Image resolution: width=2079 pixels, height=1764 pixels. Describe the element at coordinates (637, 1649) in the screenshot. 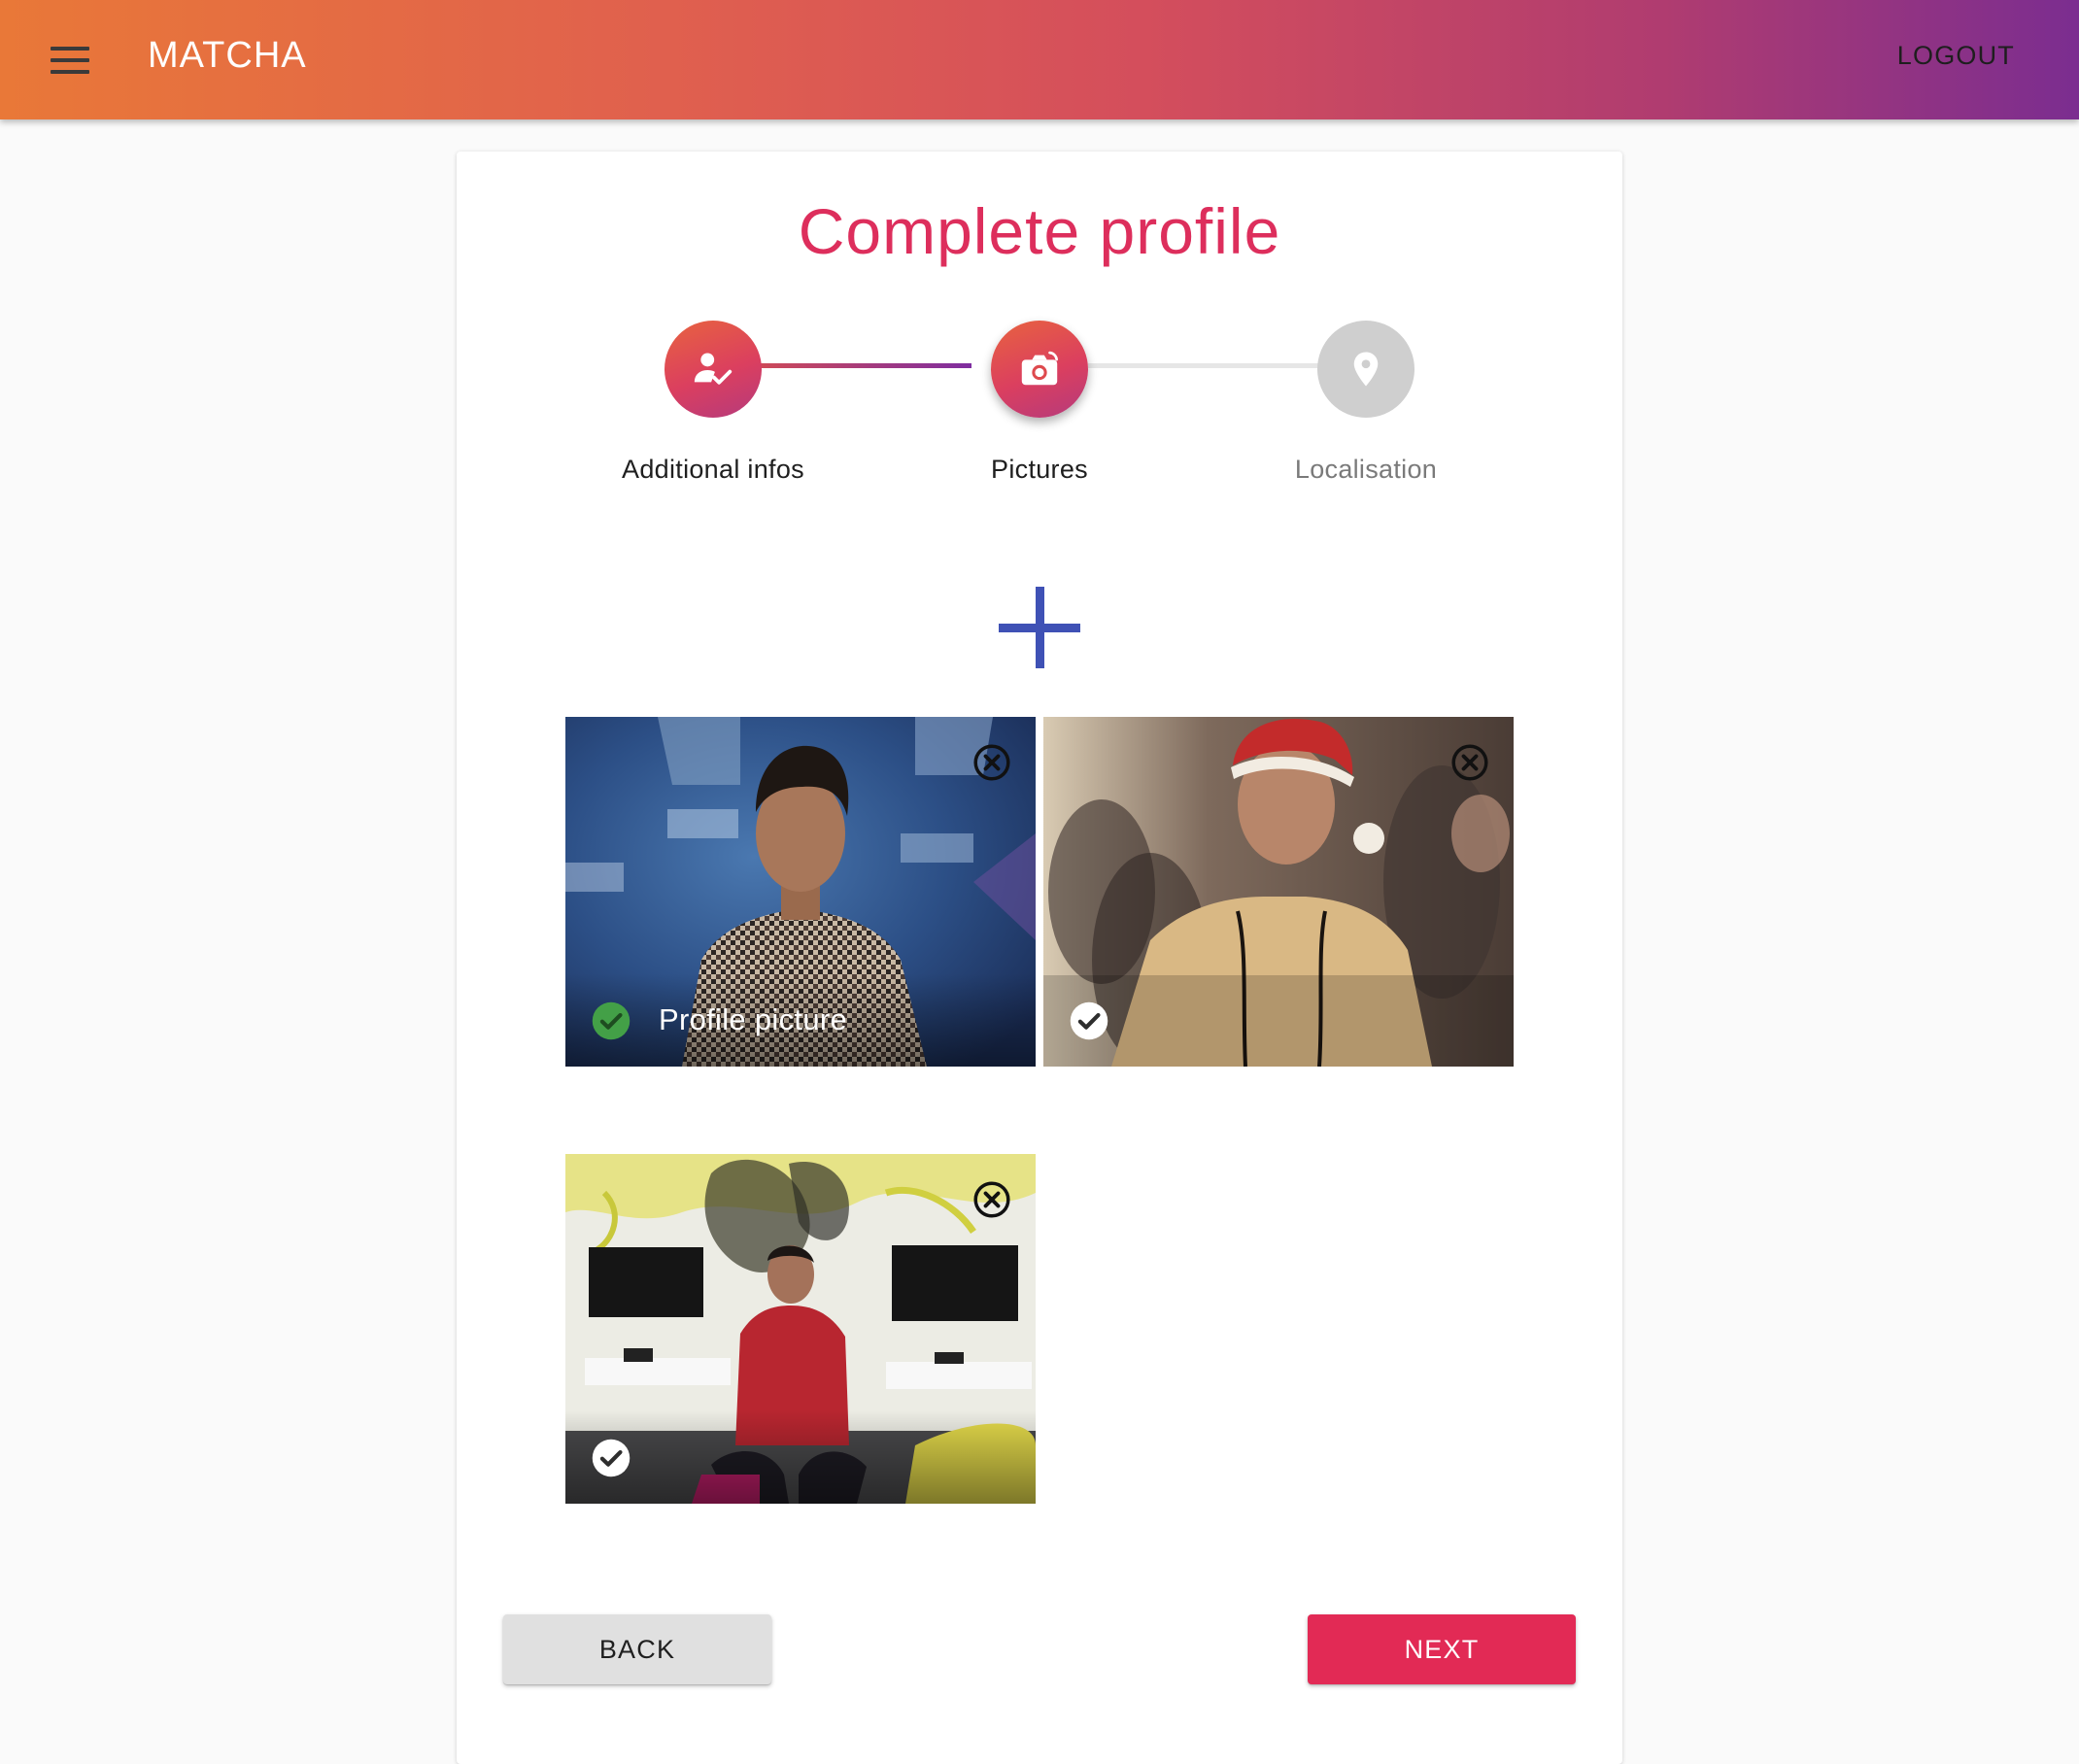

I see `back-button: BACK` at that location.